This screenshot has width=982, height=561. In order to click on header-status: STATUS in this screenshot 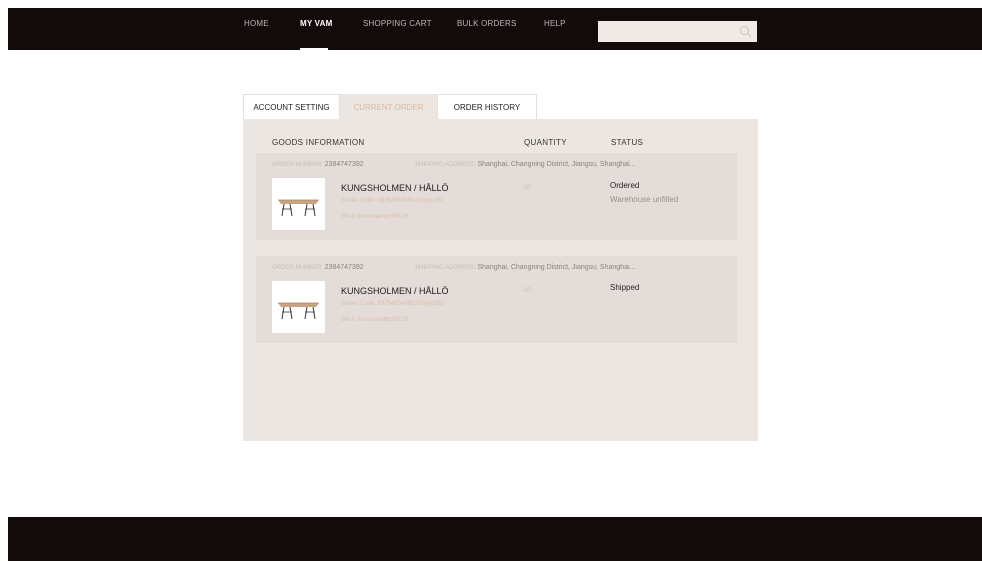, I will do `click(627, 142)`.